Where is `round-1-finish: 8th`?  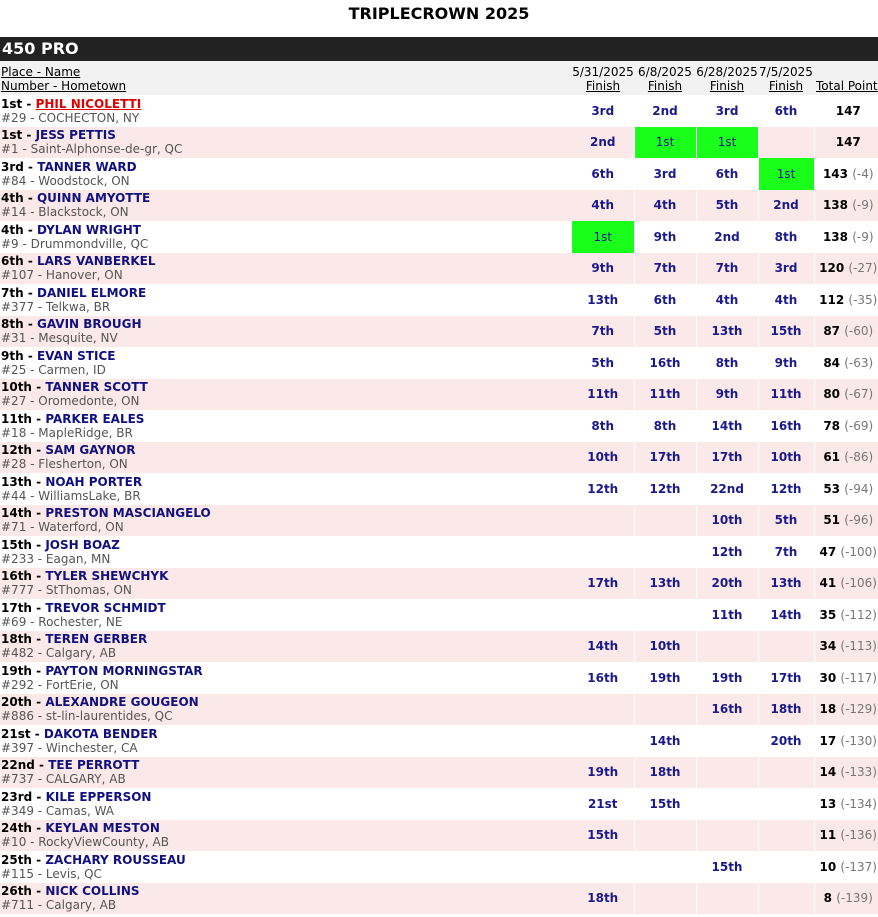 round-1-finish: 8th is located at coordinates (603, 426).